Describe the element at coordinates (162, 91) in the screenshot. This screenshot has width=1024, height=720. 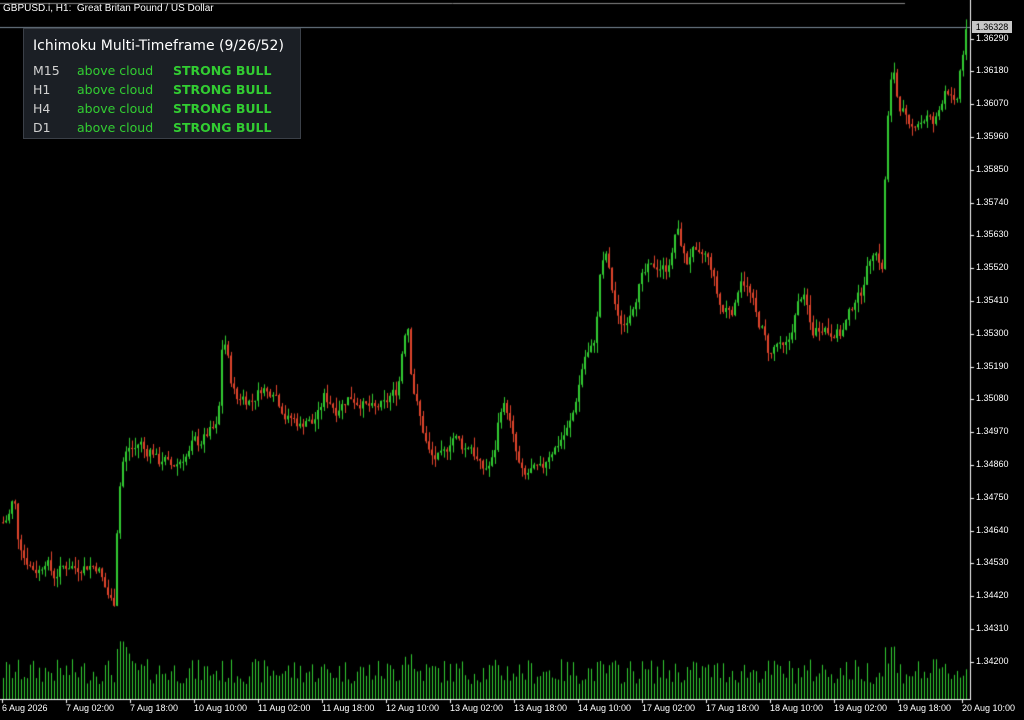
I see `info-row-h1: H1 above cloud STRONG BULL` at that location.